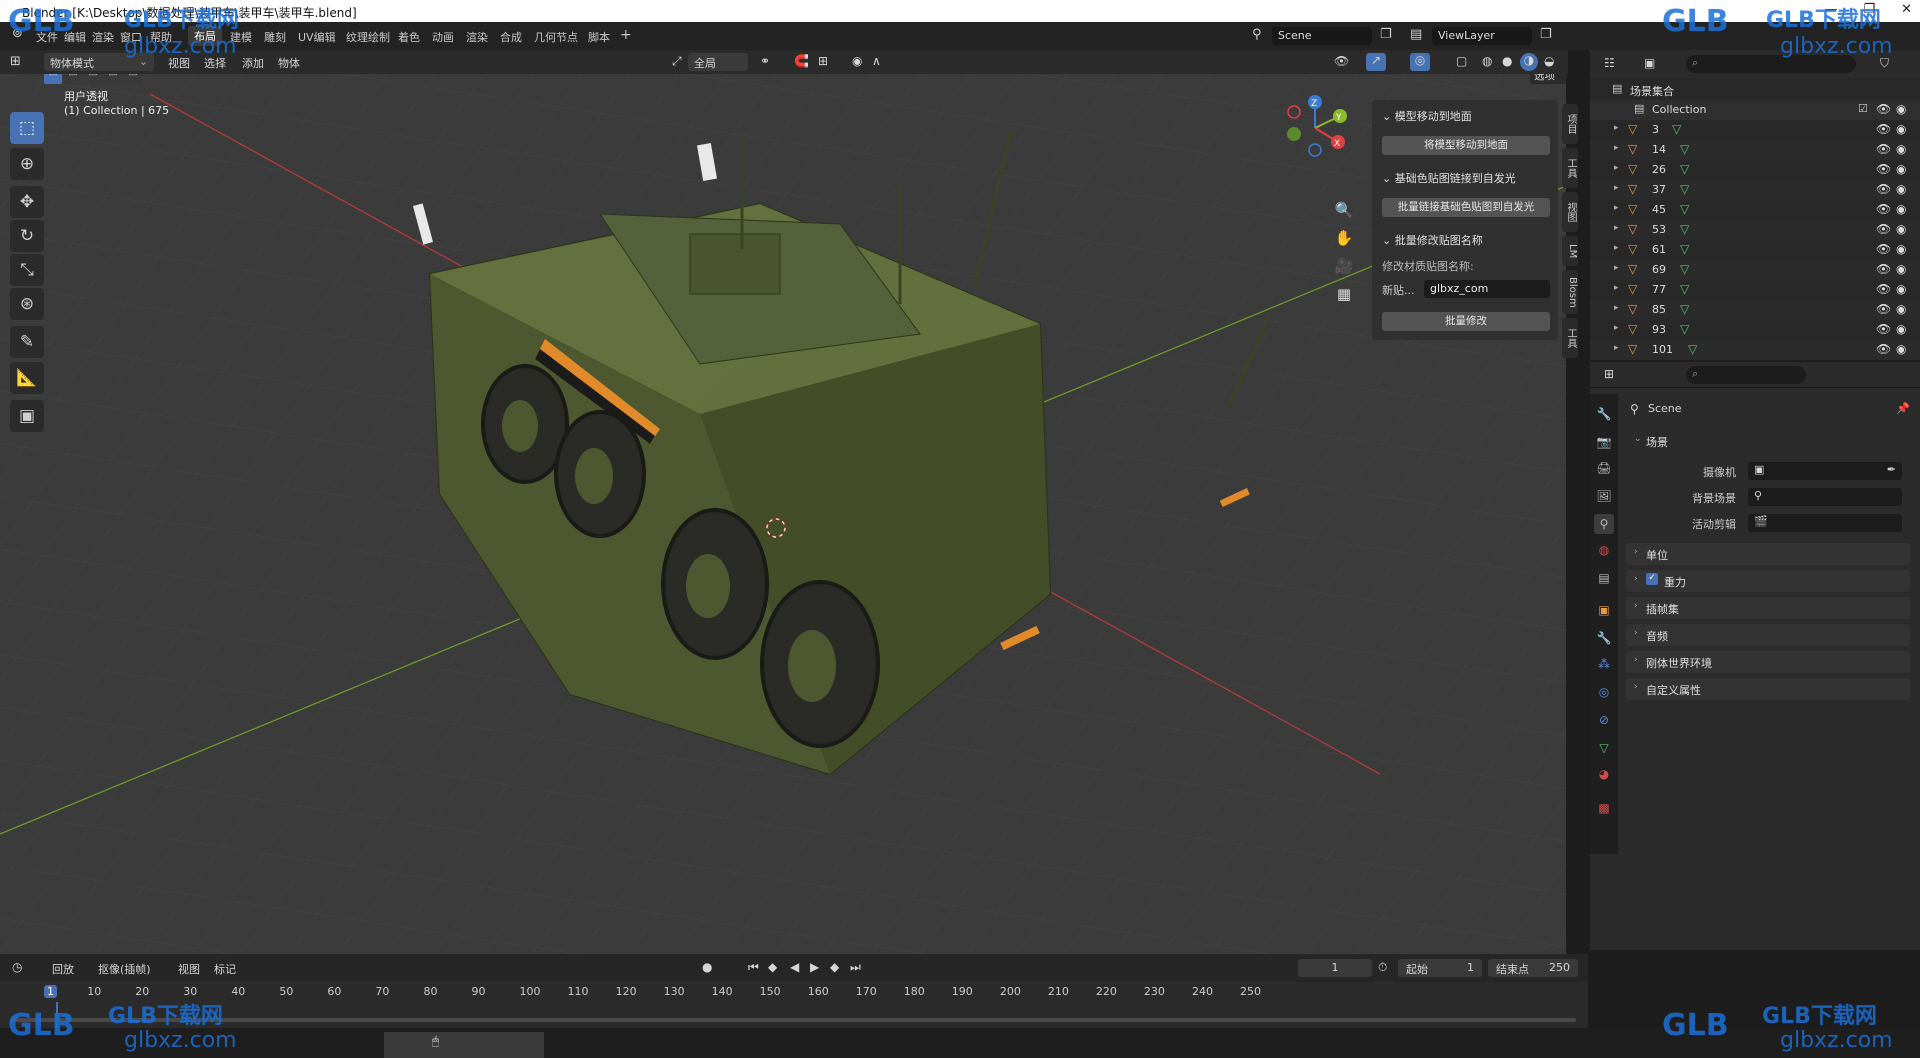  What do you see at coordinates (1825, 471) in the screenshot?
I see `camera-field: ▣ ✒` at bounding box center [1825, 471].